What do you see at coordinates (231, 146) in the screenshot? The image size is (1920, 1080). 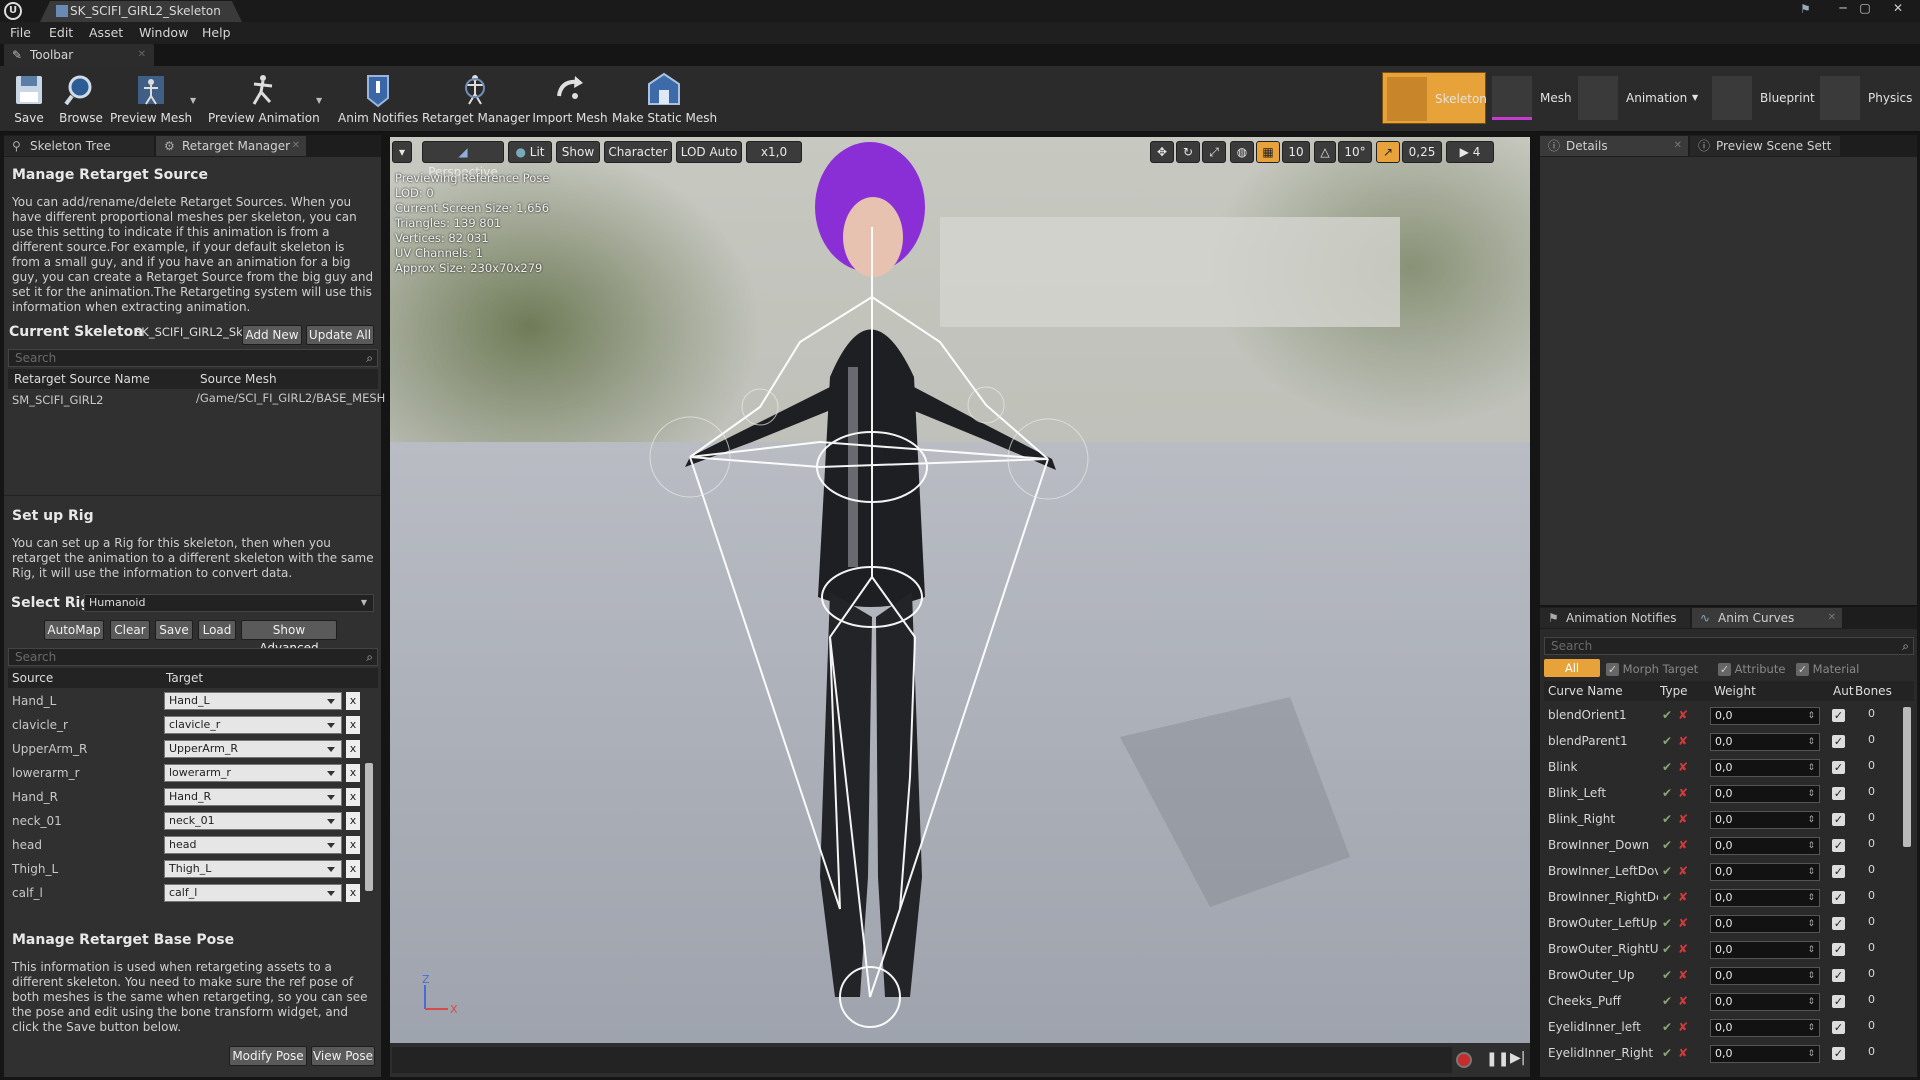 I see `tab-retarget-manager: ⚙ Retarget Manager ✕` at bounding box center [231, 146].